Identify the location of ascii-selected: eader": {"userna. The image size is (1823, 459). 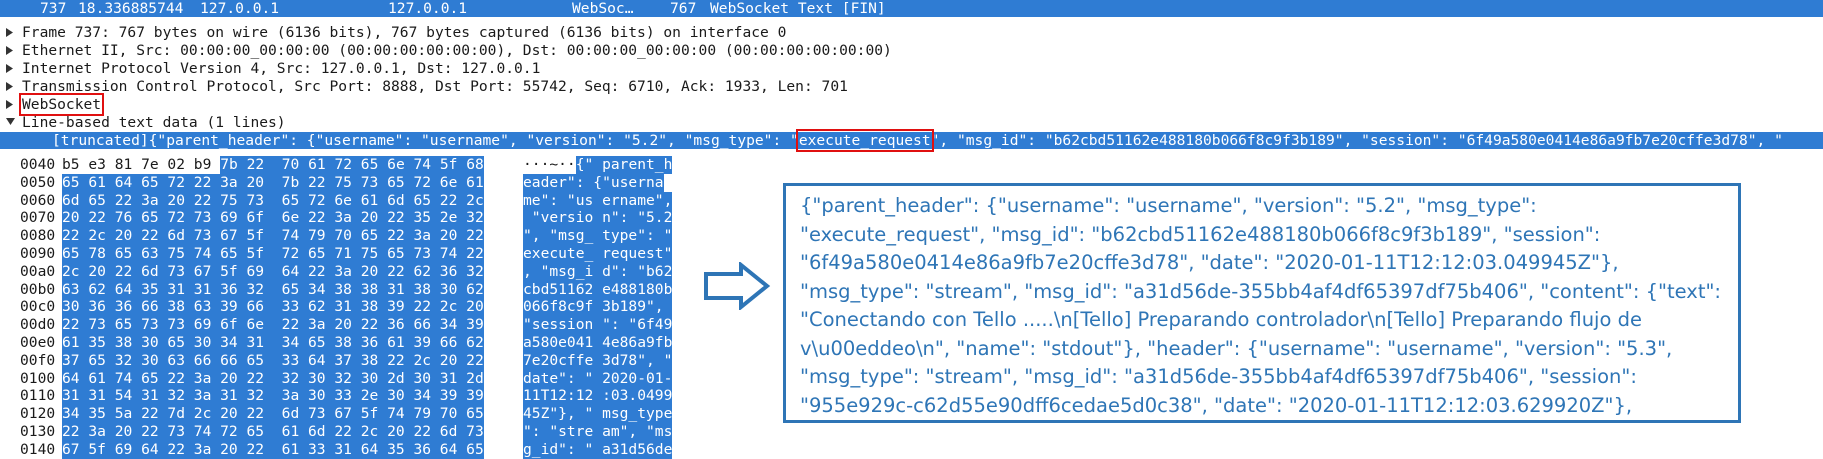
(593, 182).